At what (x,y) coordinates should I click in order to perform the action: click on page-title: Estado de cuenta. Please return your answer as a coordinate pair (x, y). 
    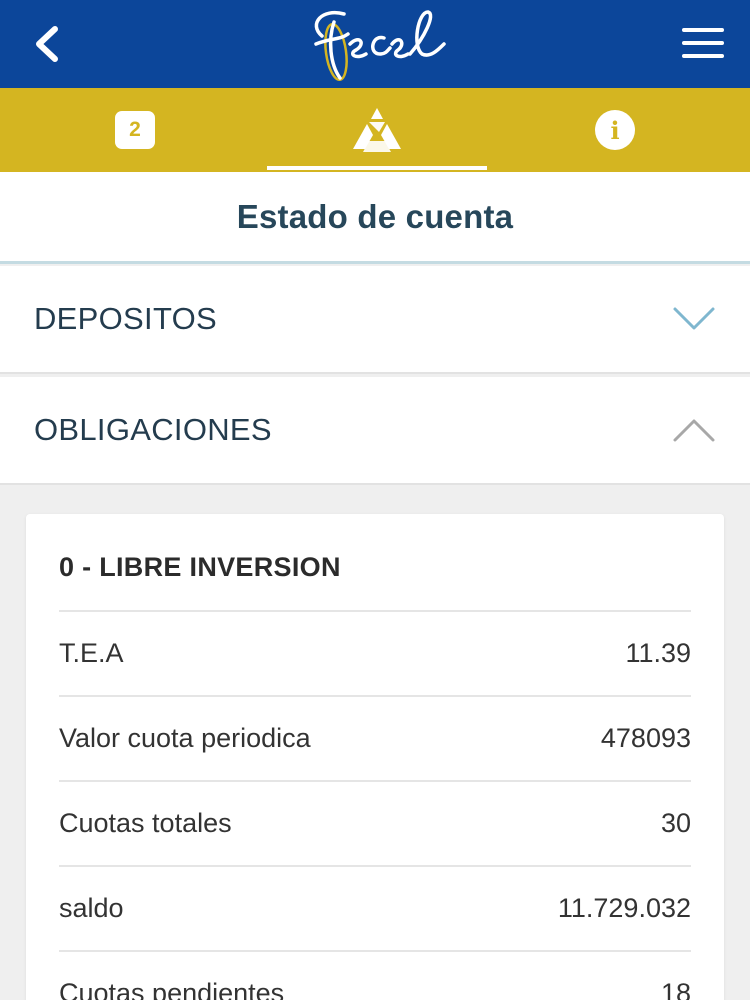
    Looking at the image, I should click on (375, 216).